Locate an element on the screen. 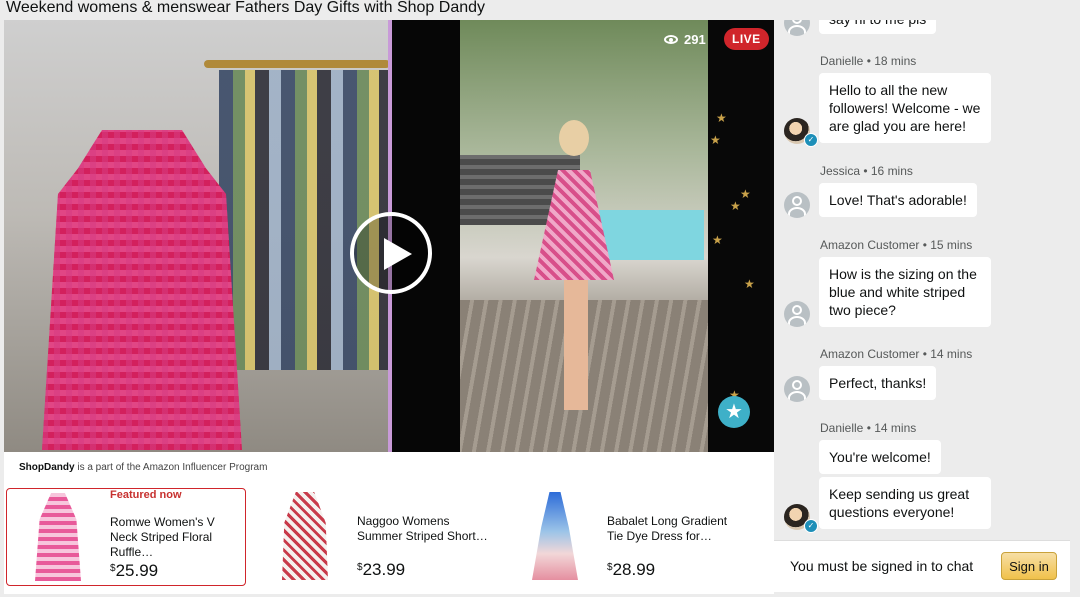 Image resolution: width=1080 pixels, height=597 pixels. model-head is located at coordinates (574, 138).